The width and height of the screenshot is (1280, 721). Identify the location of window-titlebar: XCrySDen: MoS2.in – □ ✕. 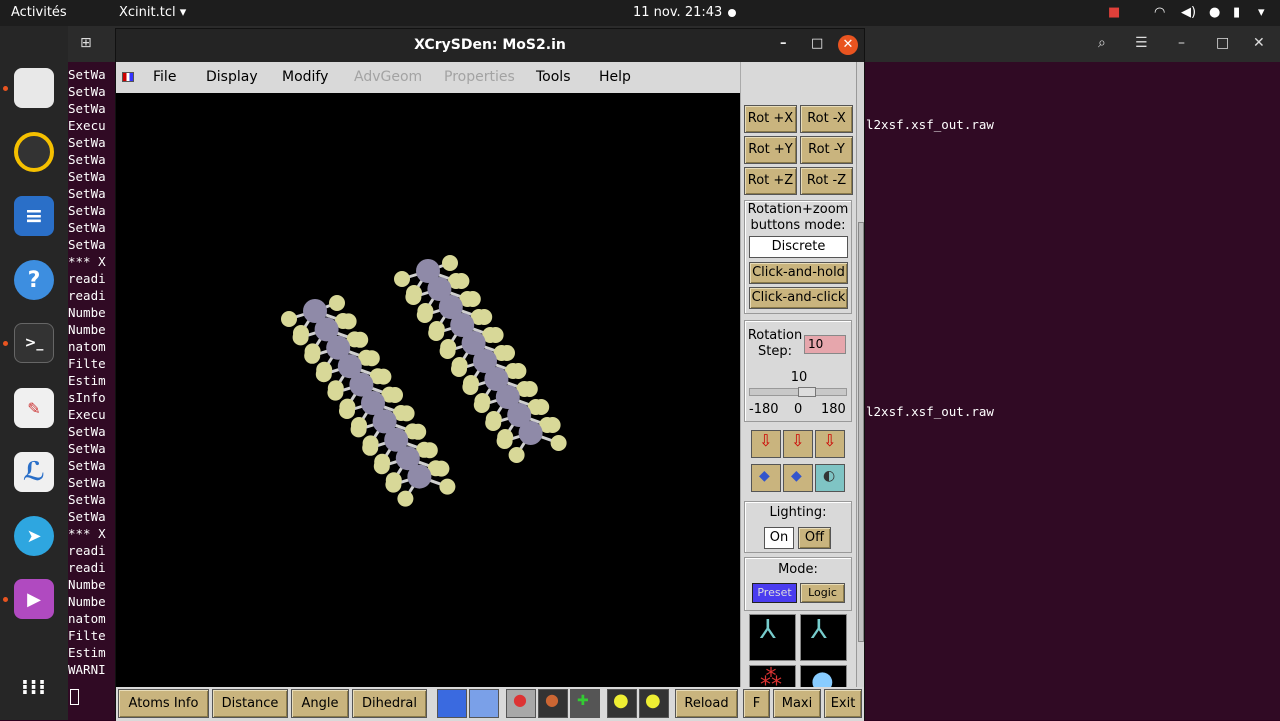
(490, 45).